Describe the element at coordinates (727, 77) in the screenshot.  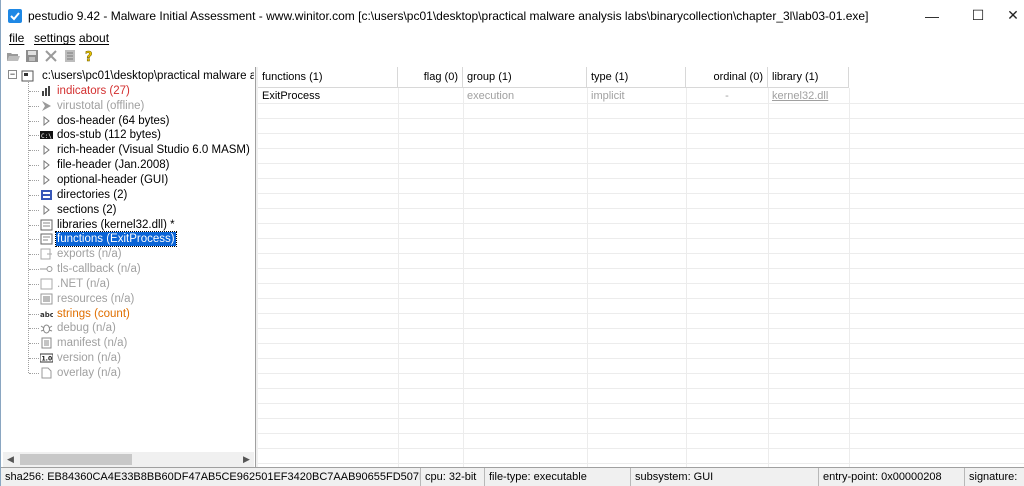
I see `column-header-ordinal: ordinal (0)` at that location.